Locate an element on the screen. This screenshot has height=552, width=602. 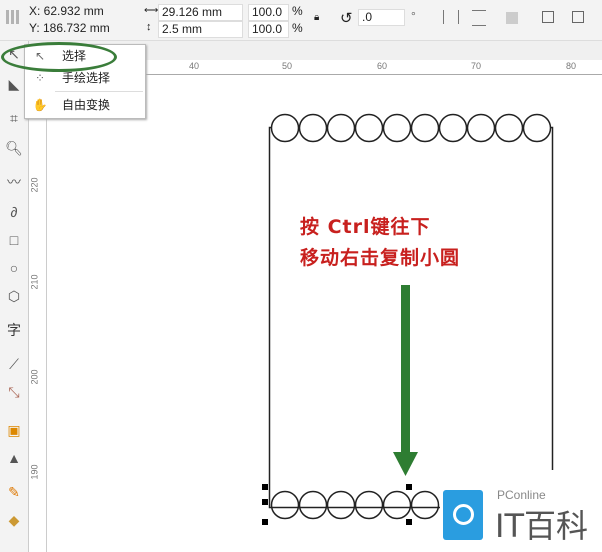
pconline-logo: PConline IT百科 is located at coordinates (521, 517).